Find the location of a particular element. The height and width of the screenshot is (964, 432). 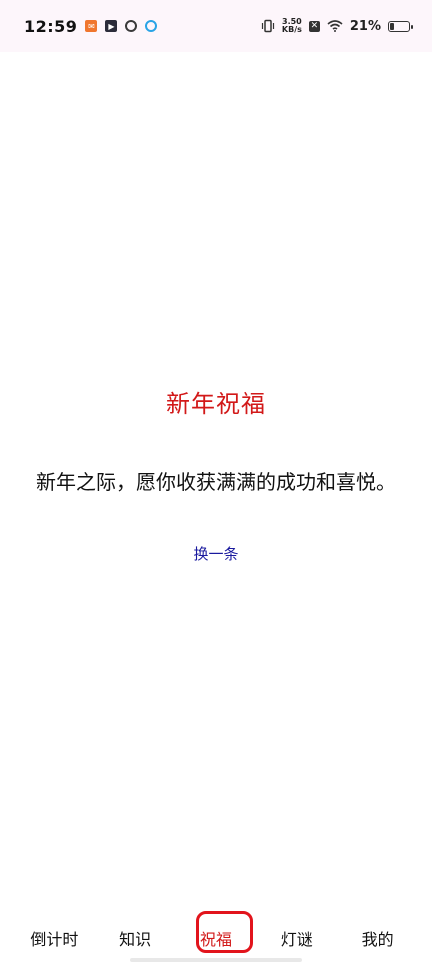

app-notification-icon: ✉ is located at coordinates (91, 26).